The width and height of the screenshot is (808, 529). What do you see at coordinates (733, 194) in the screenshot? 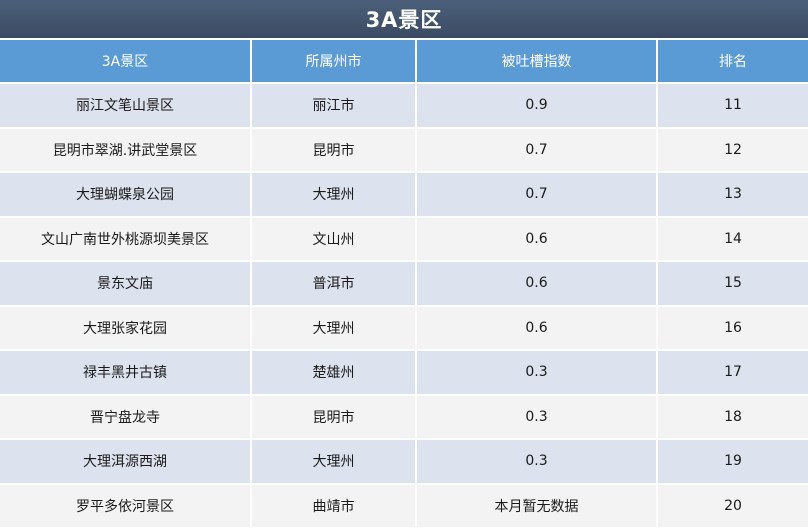
I see `cell-rank: 13` at bounding box center [733, 194].